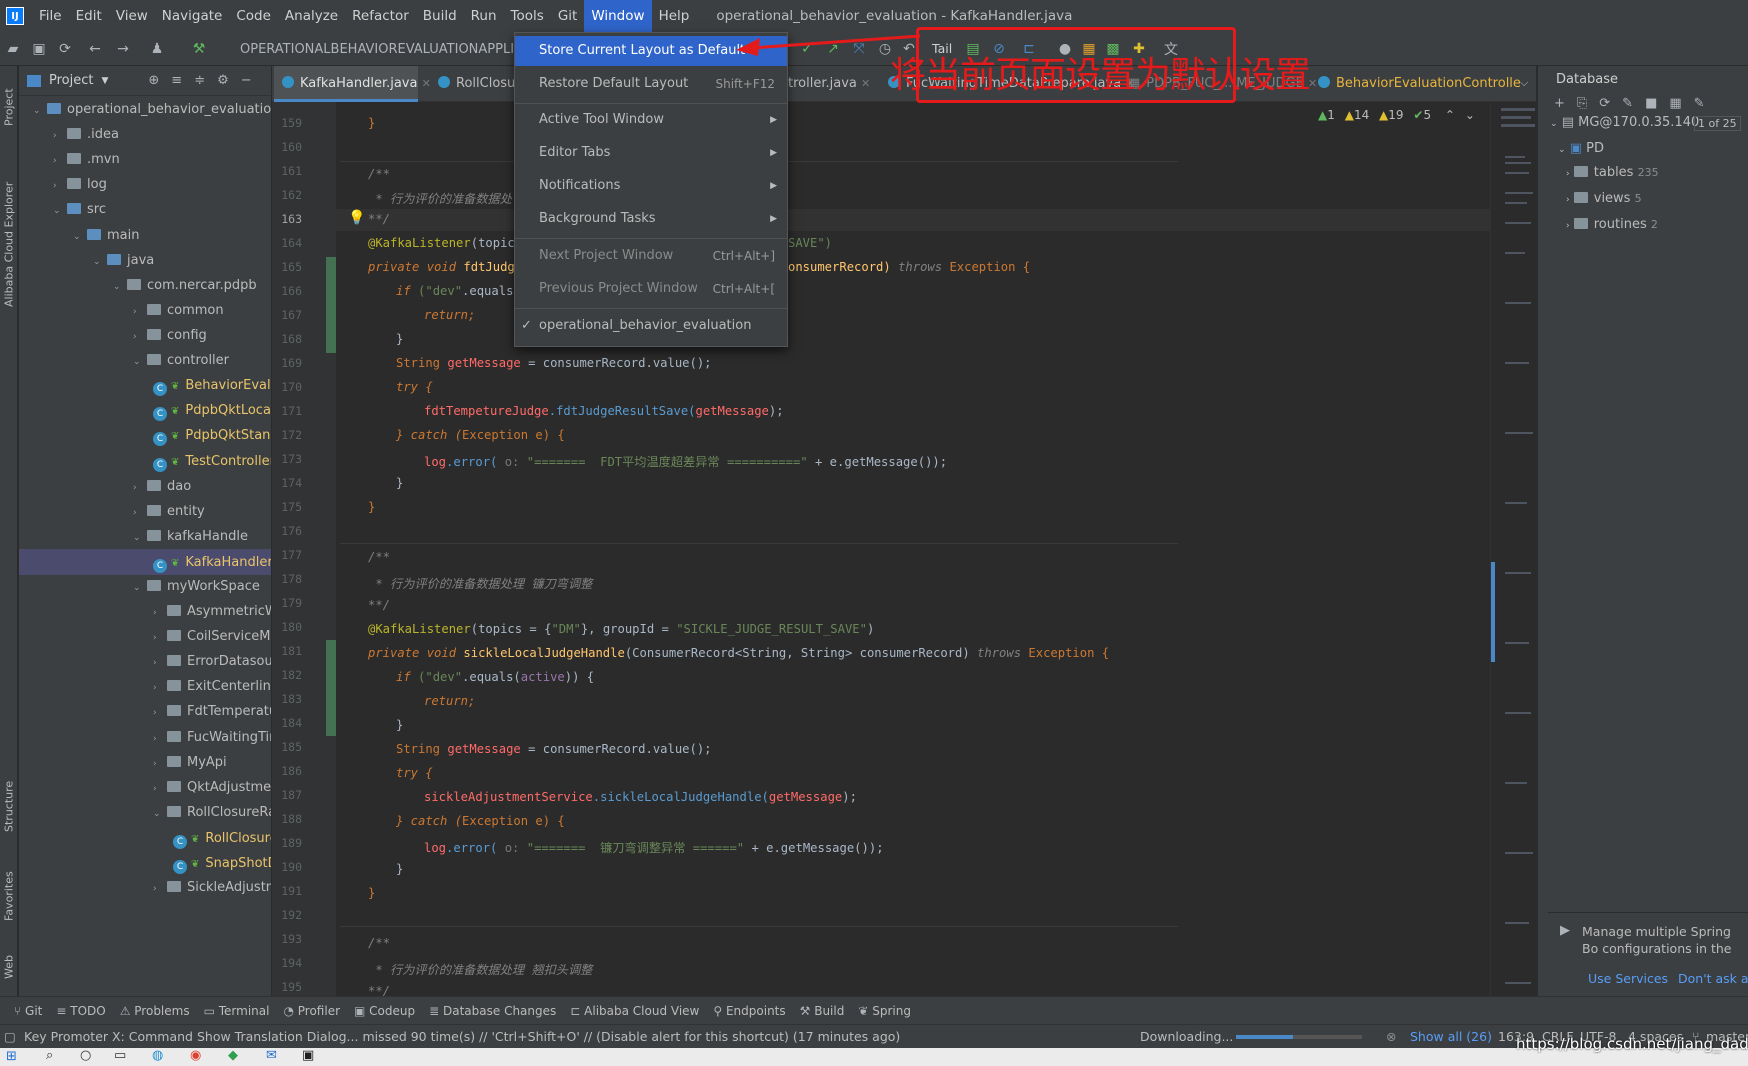 This screenshot has height=1066, width=1748. I want to click on db-connection-row: ⌄ ▤ MG@170.0.35.140, so click(1624, 123).